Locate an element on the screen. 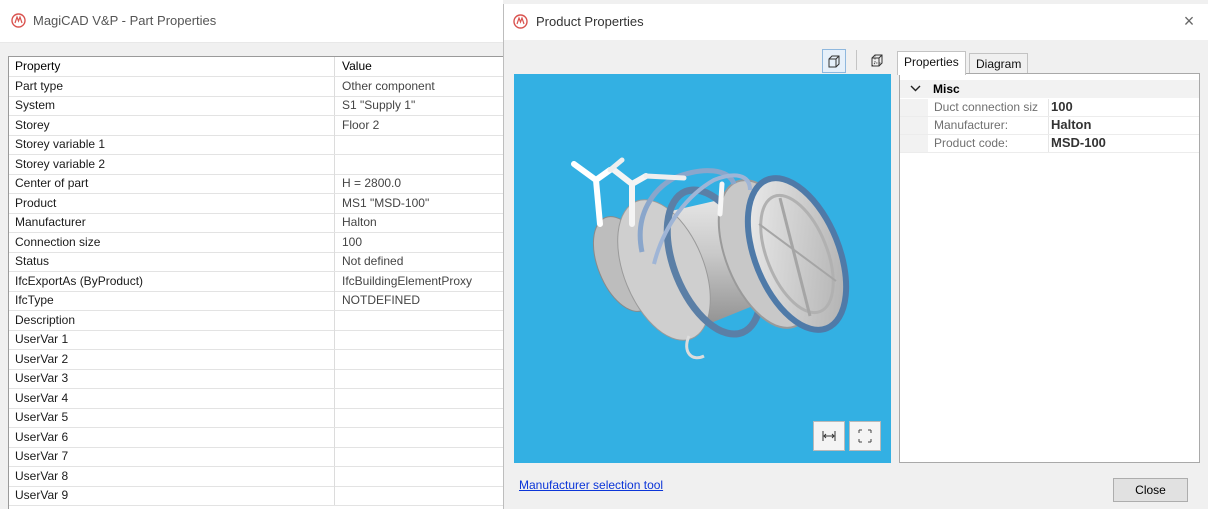  property-value-cell: NOTDEFINED is located at coordinates (423, 300).